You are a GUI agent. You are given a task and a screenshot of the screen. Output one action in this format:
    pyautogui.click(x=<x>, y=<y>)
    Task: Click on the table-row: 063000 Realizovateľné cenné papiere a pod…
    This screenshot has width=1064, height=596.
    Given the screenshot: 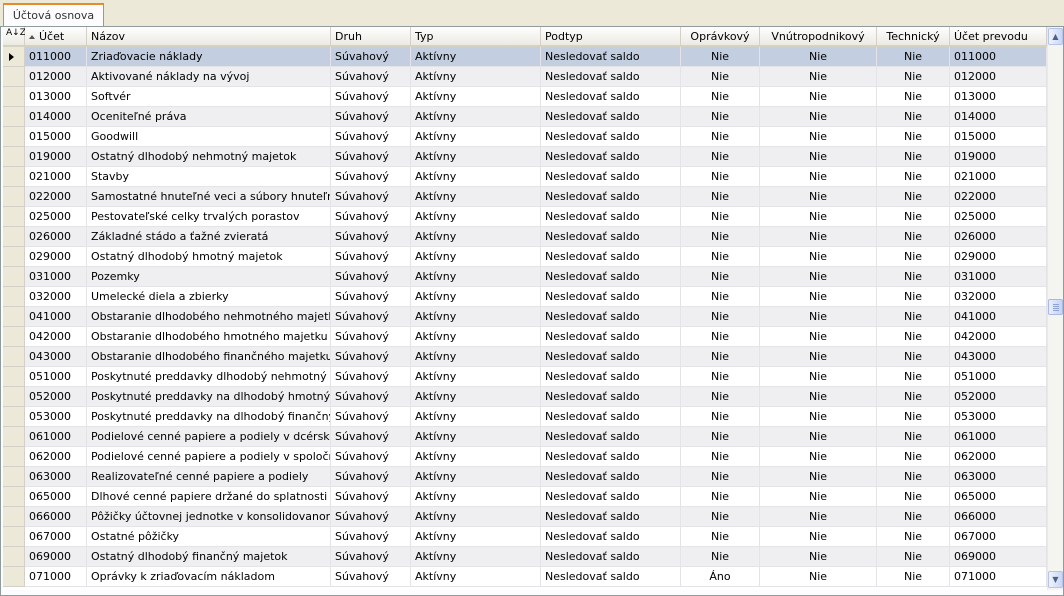 What is the action you would take?
    pyautogui.click(x=536, y=477)
    